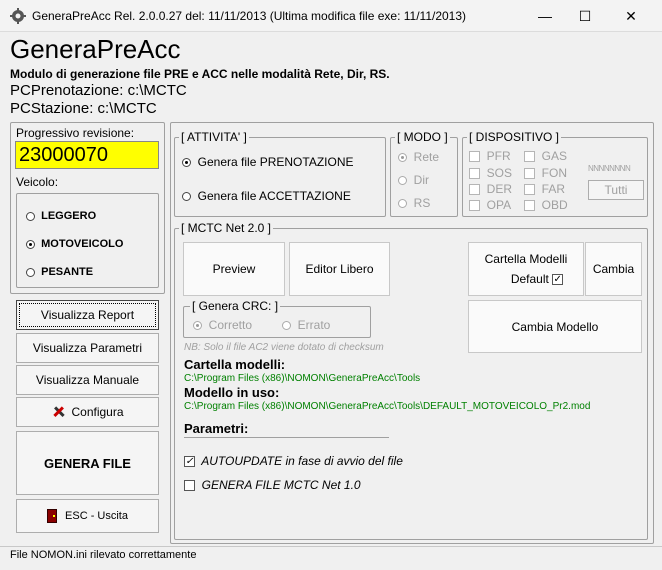 The width and height of the screenshot is (662, 570). Describe the element at coordinates (558, 280) in the screenshot. I see `default-checkbox: ✓` at that location.